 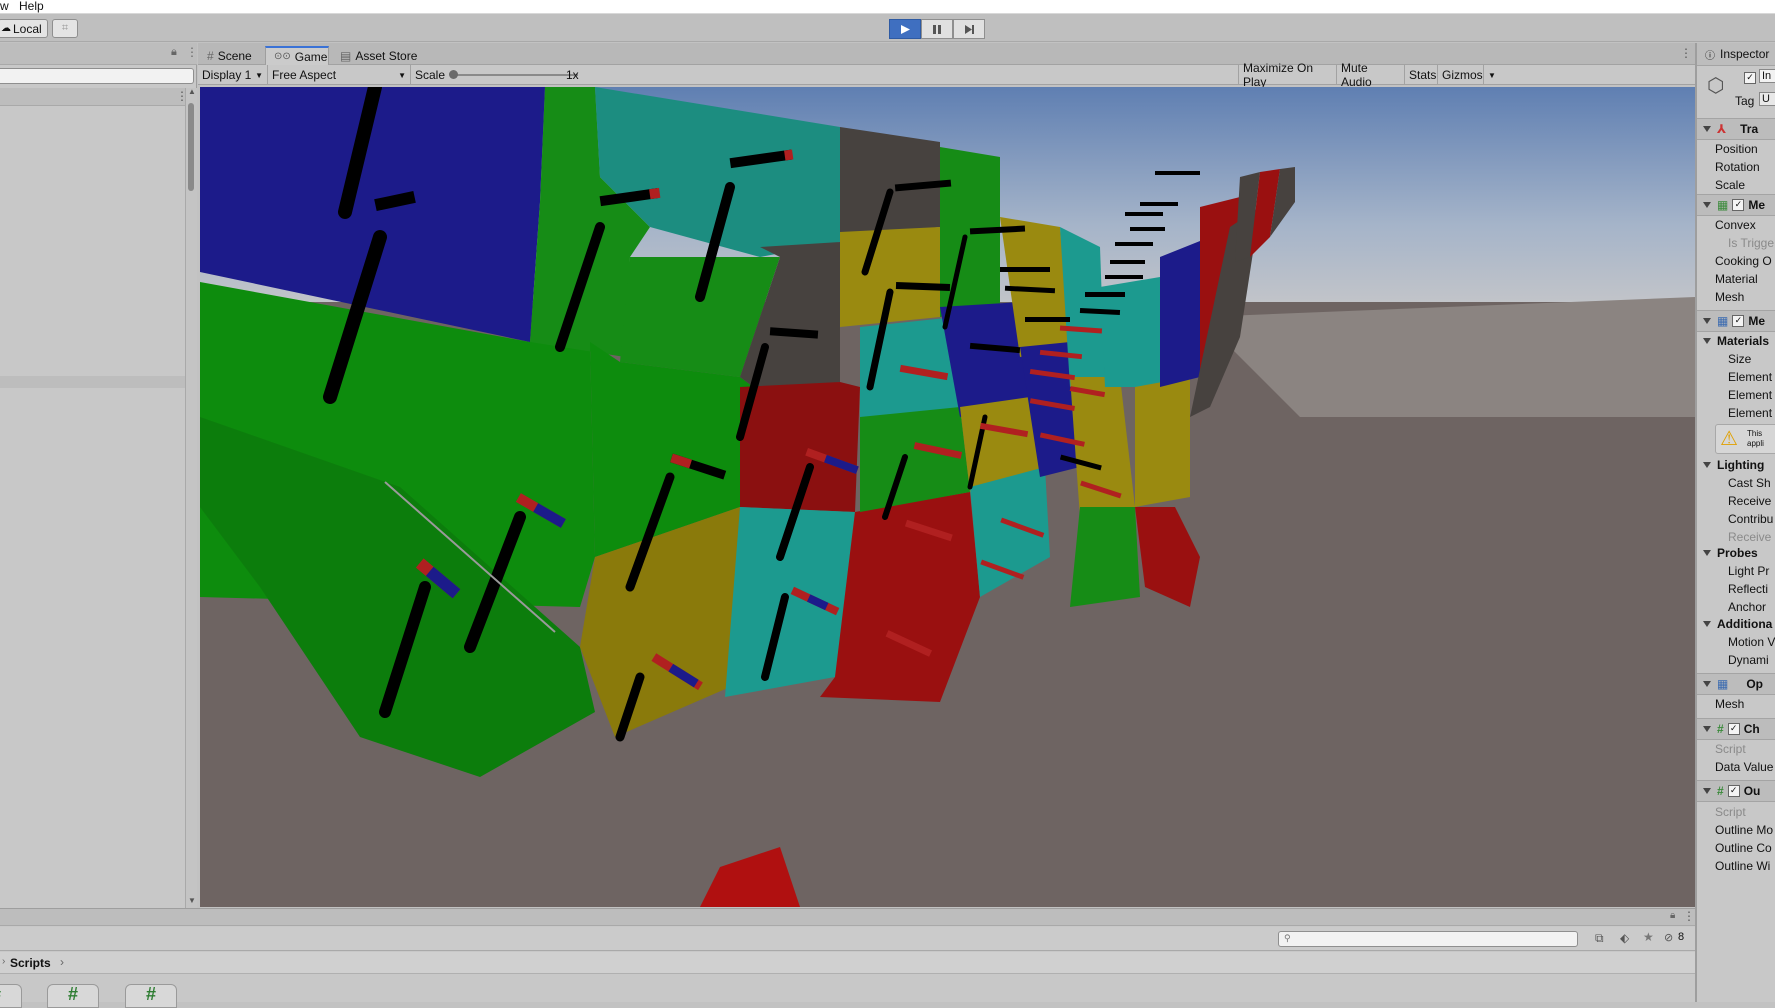 I want to click on menu-window: w, so click(x=4, y=6).